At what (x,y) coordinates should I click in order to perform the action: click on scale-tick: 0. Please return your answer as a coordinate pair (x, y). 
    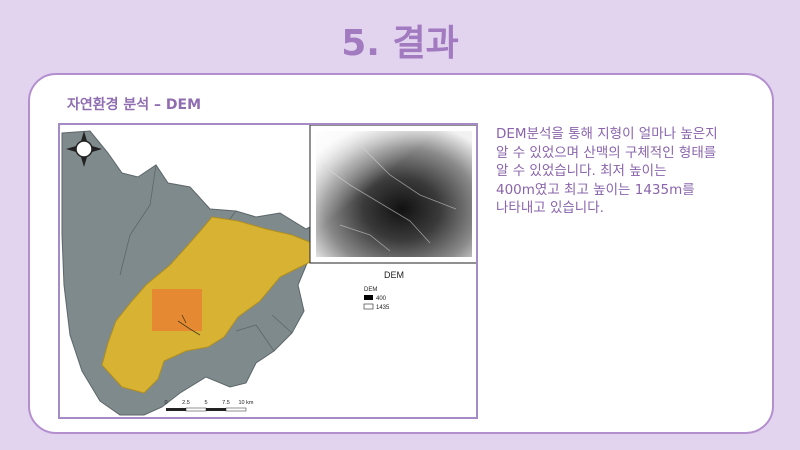
    Looking at the image, I should click on (165, 403).